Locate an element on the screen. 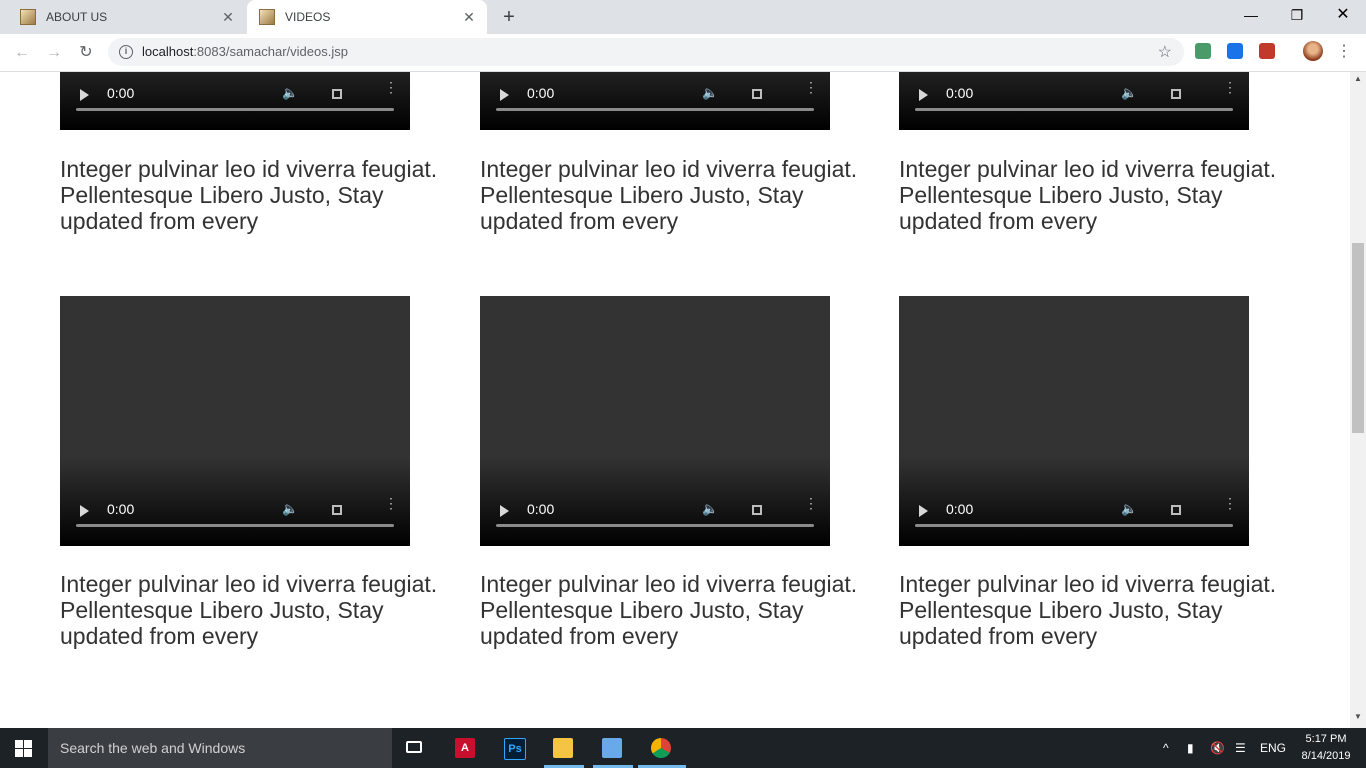 This screenshot has width=1366, height=768. battery-icon: ▮ is located at coordinates (1190, 748).